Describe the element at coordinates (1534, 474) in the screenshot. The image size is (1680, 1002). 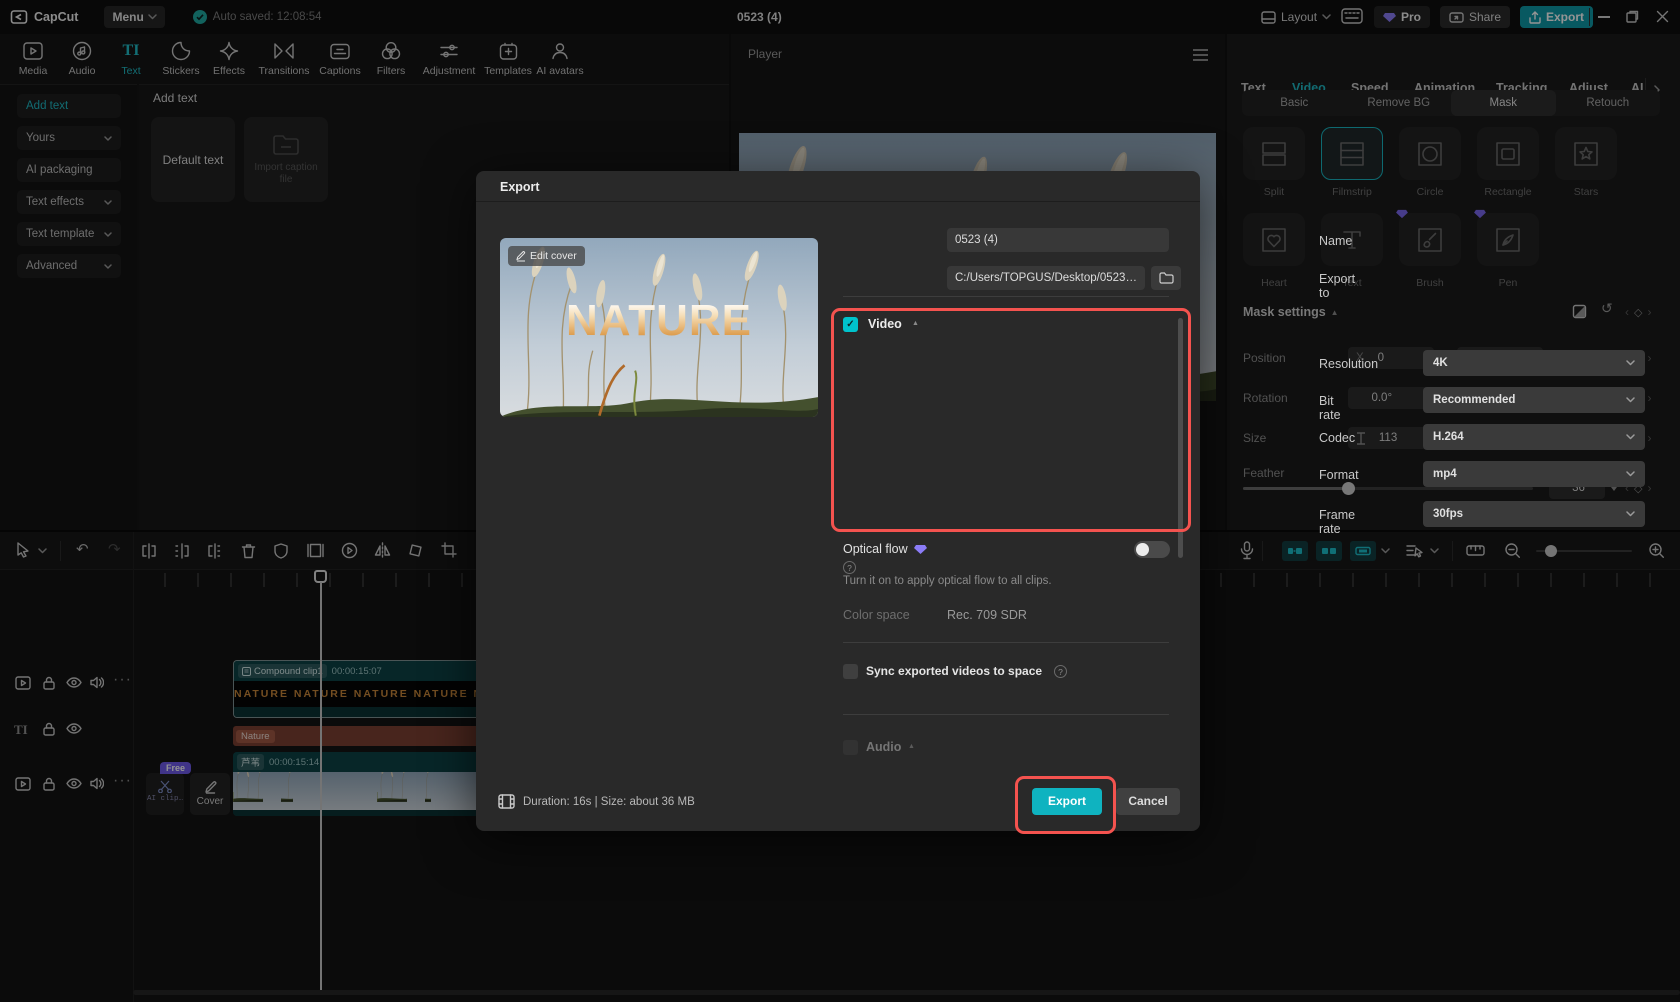
I see `format-select: mp4` at that location.